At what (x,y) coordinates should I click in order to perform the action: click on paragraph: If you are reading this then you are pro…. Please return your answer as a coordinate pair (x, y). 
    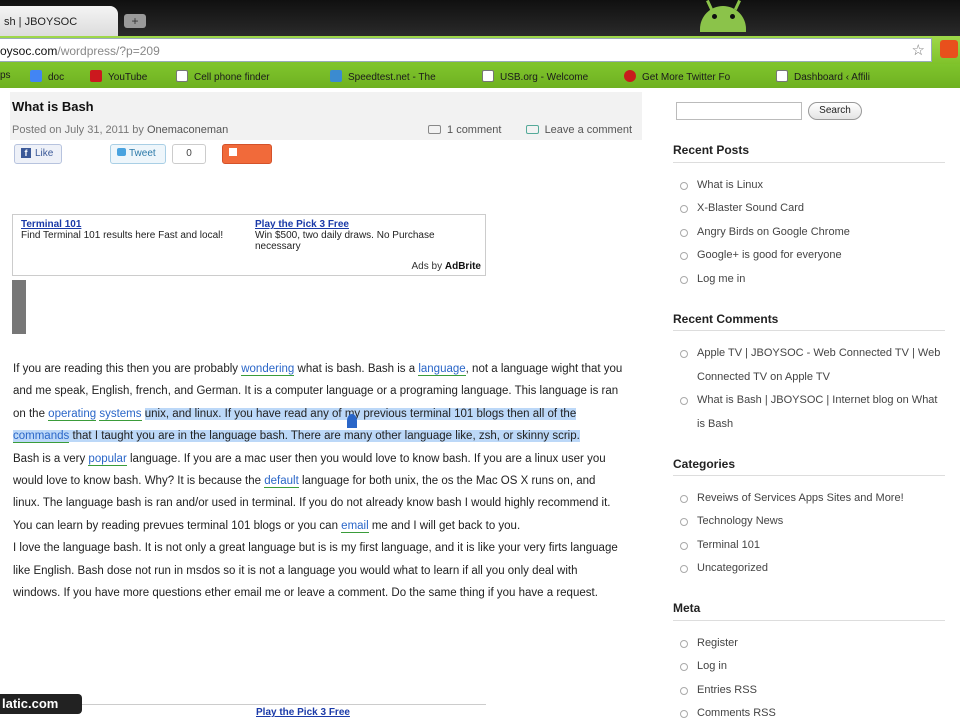
    Looking at the image, I should click on (318, 403).